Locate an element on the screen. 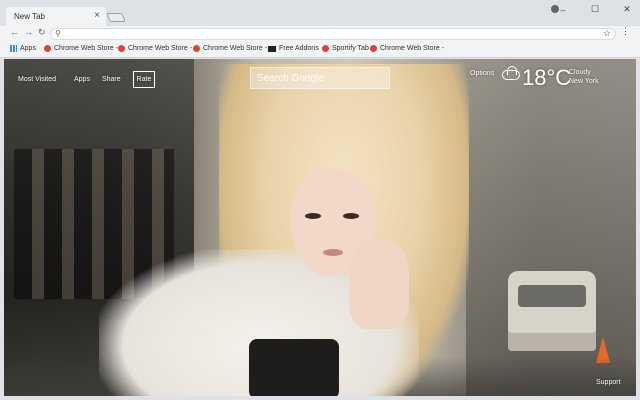 The image size is (640, 400). apps-link: Apps is located at coordinates (82, 79).